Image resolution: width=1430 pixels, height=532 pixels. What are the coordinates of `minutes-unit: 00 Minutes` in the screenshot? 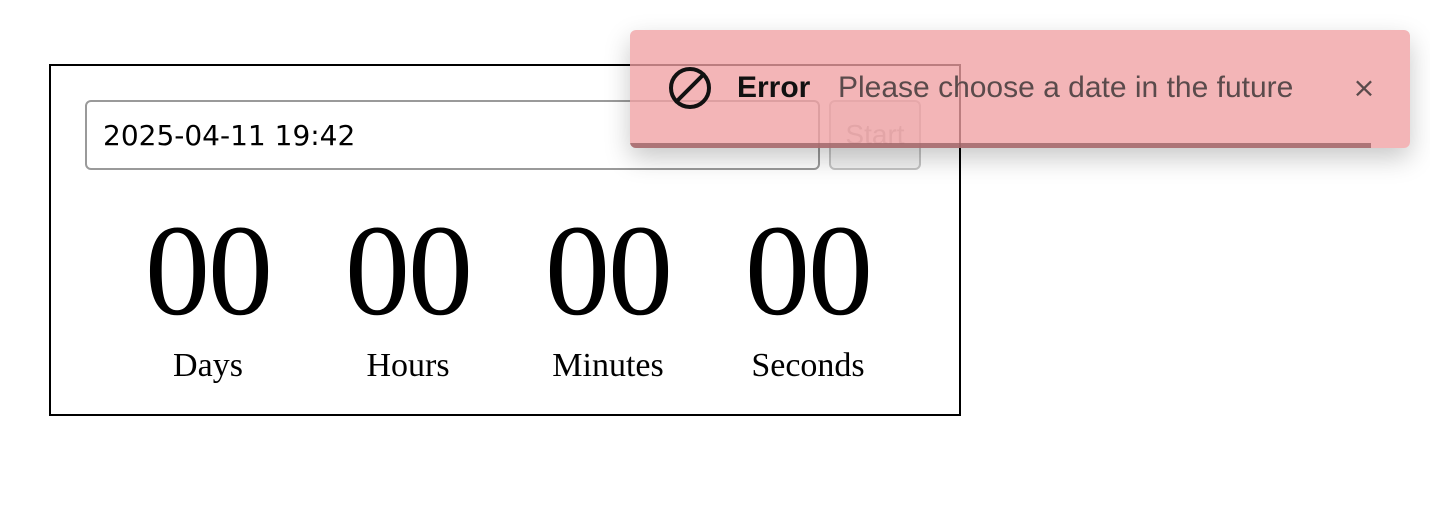 It's located at (608, 296).